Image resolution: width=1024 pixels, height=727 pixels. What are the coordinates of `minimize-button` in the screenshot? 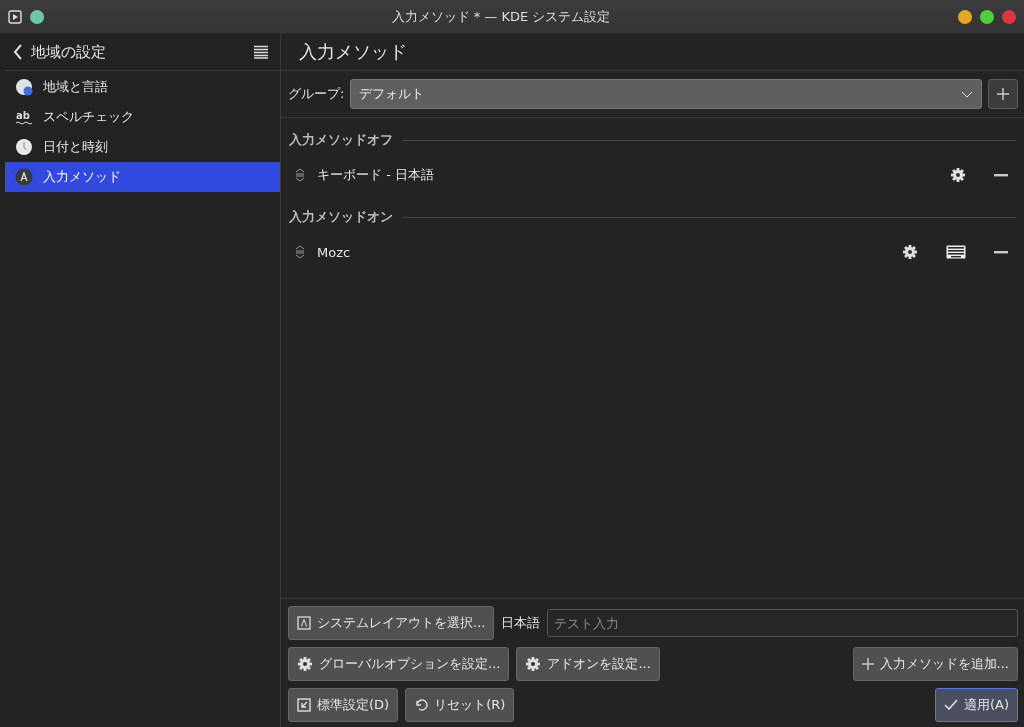 It's located at (965, 16).